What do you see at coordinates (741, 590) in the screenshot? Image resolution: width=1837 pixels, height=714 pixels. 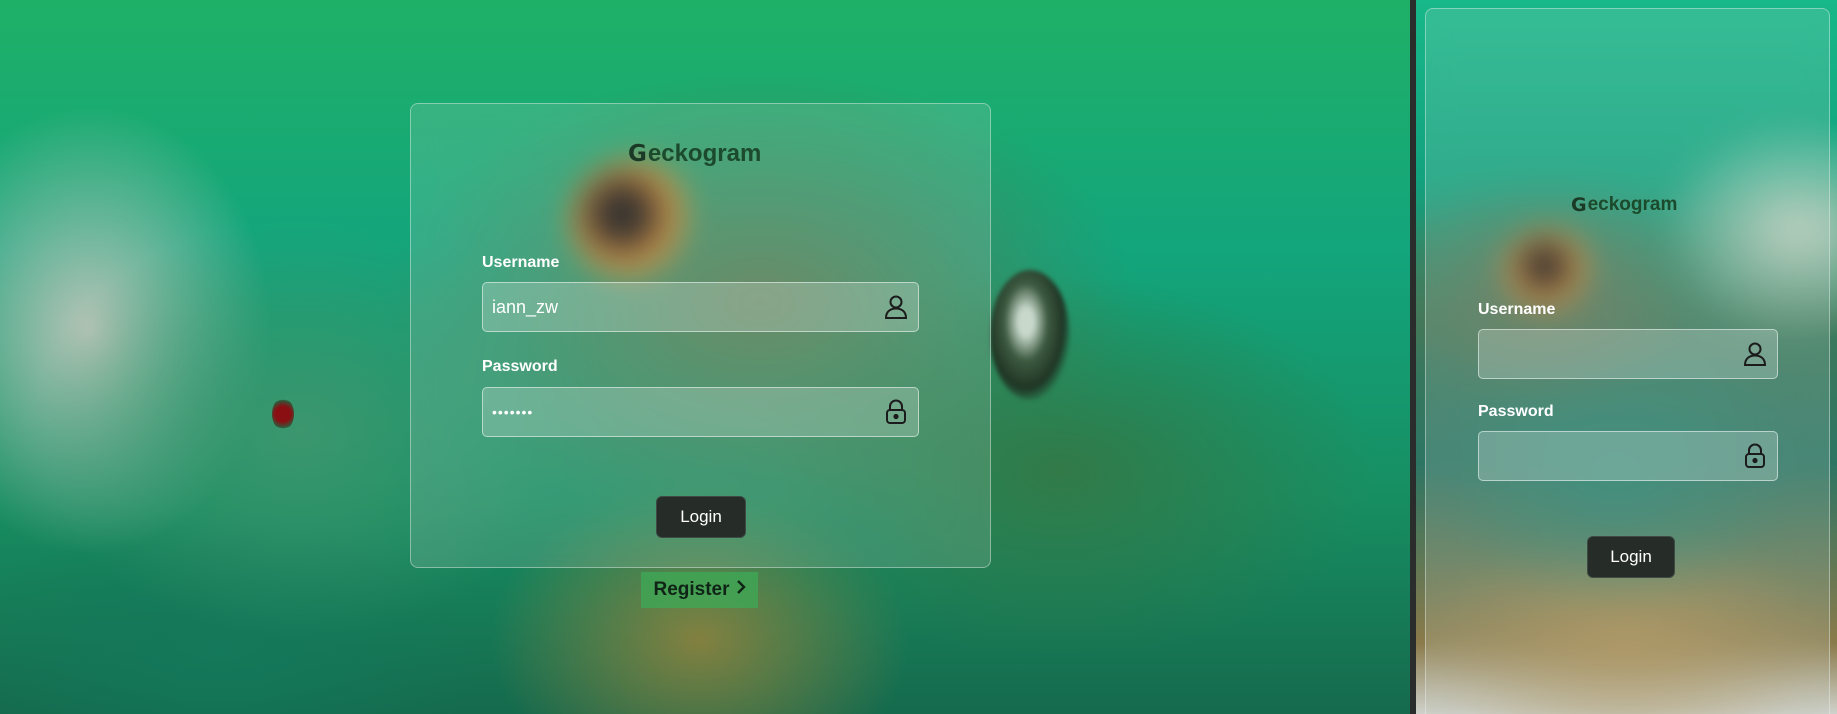 I see `chevron-right-icon` at bounding box center [741, 590].